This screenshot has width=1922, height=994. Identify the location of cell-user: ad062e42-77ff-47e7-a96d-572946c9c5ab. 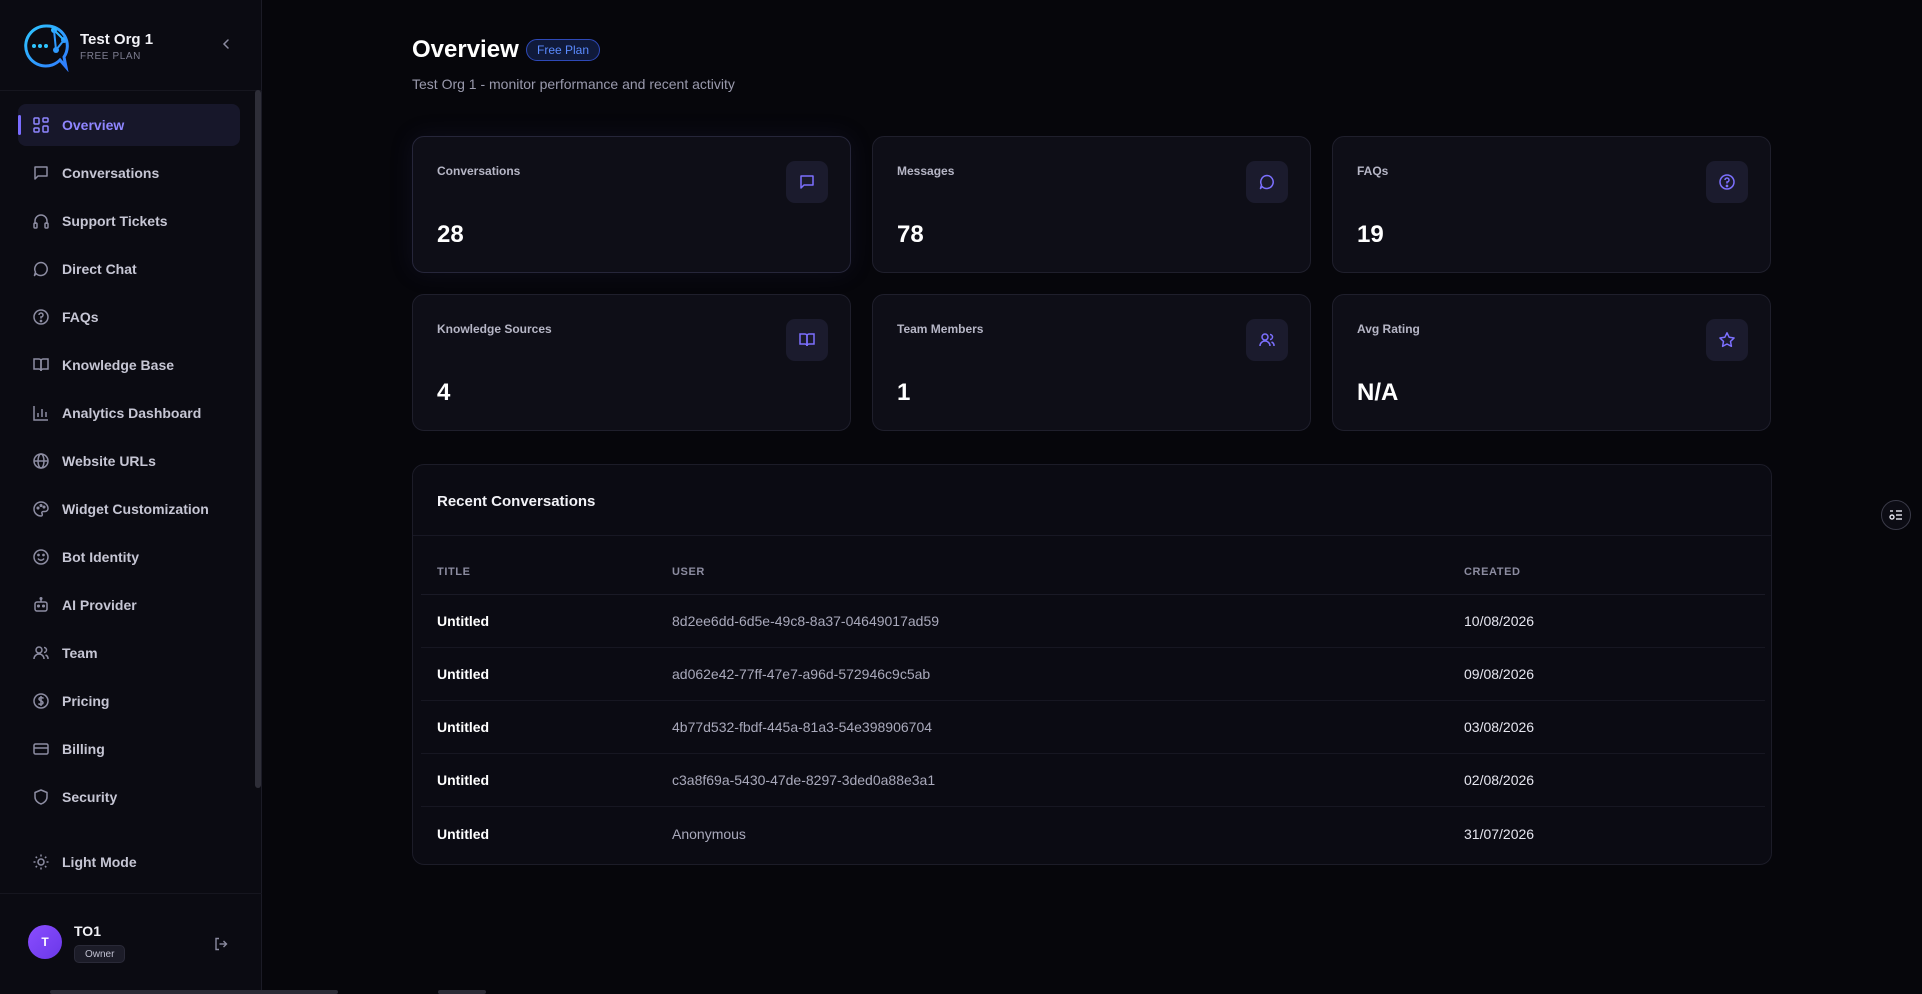
(801, 674).